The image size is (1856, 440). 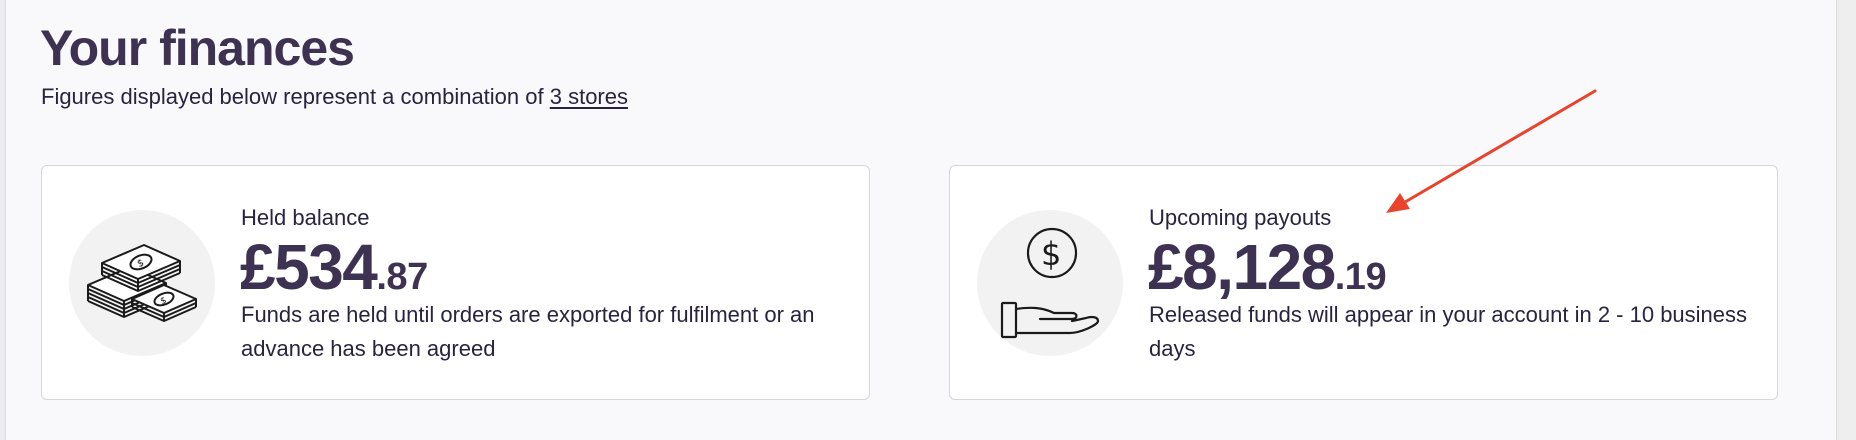 What do you see at coordinates (309, 267) in the screenshot?
I see `held-balance-amount-main: £534` at bounding box center [309, 267].